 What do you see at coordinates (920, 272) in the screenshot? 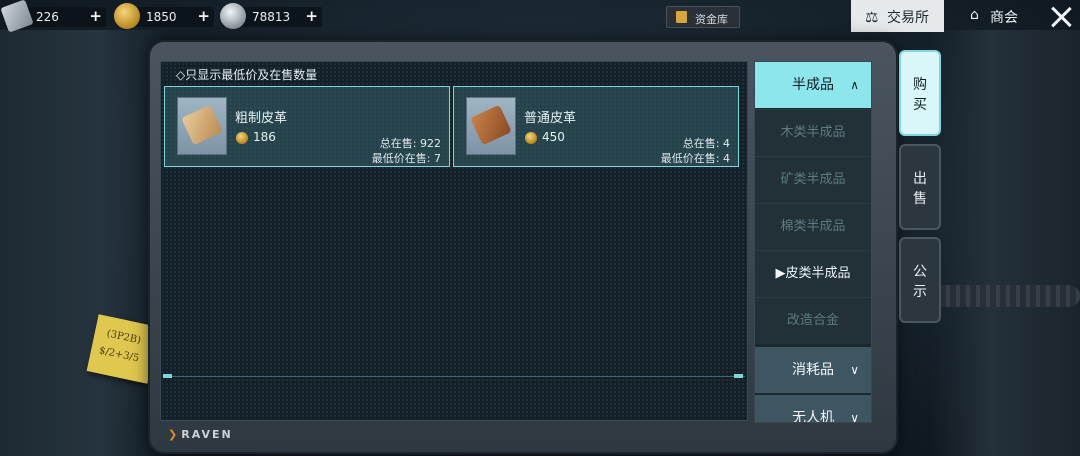
I see `tab-announcement-line-1: 公` at bounding box center [920, 272].